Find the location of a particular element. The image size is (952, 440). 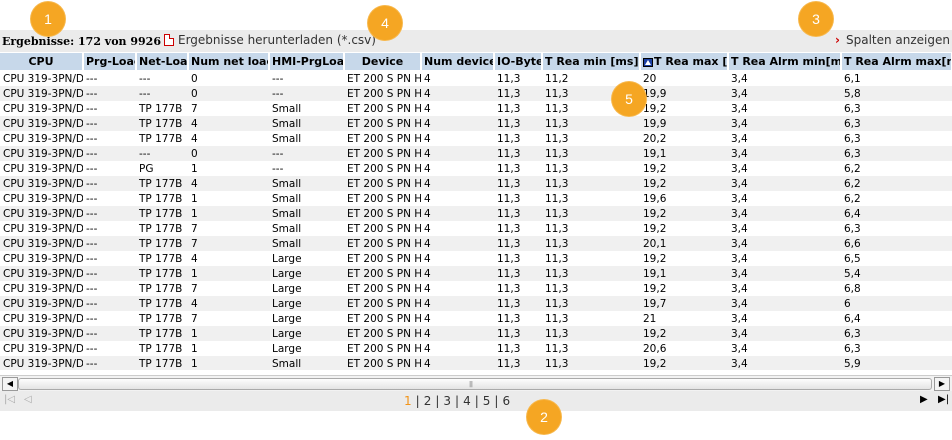

column-header-t-rea-min: T Rea min [ms] is located at coordinates (591, 62).